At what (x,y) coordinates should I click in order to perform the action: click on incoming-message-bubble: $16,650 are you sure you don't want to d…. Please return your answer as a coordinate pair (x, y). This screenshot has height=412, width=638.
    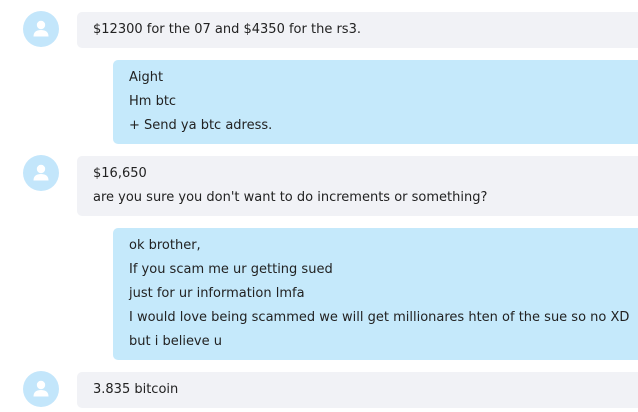
    Looking at the image, I should click on (357, 186).